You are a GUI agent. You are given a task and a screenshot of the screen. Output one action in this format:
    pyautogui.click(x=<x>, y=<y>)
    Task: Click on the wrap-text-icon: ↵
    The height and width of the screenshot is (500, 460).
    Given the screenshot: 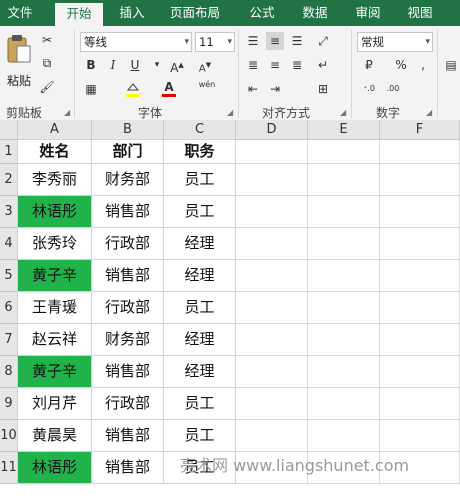 What is the action you would take?
    pyautogui.click(x=323, y=65)
    